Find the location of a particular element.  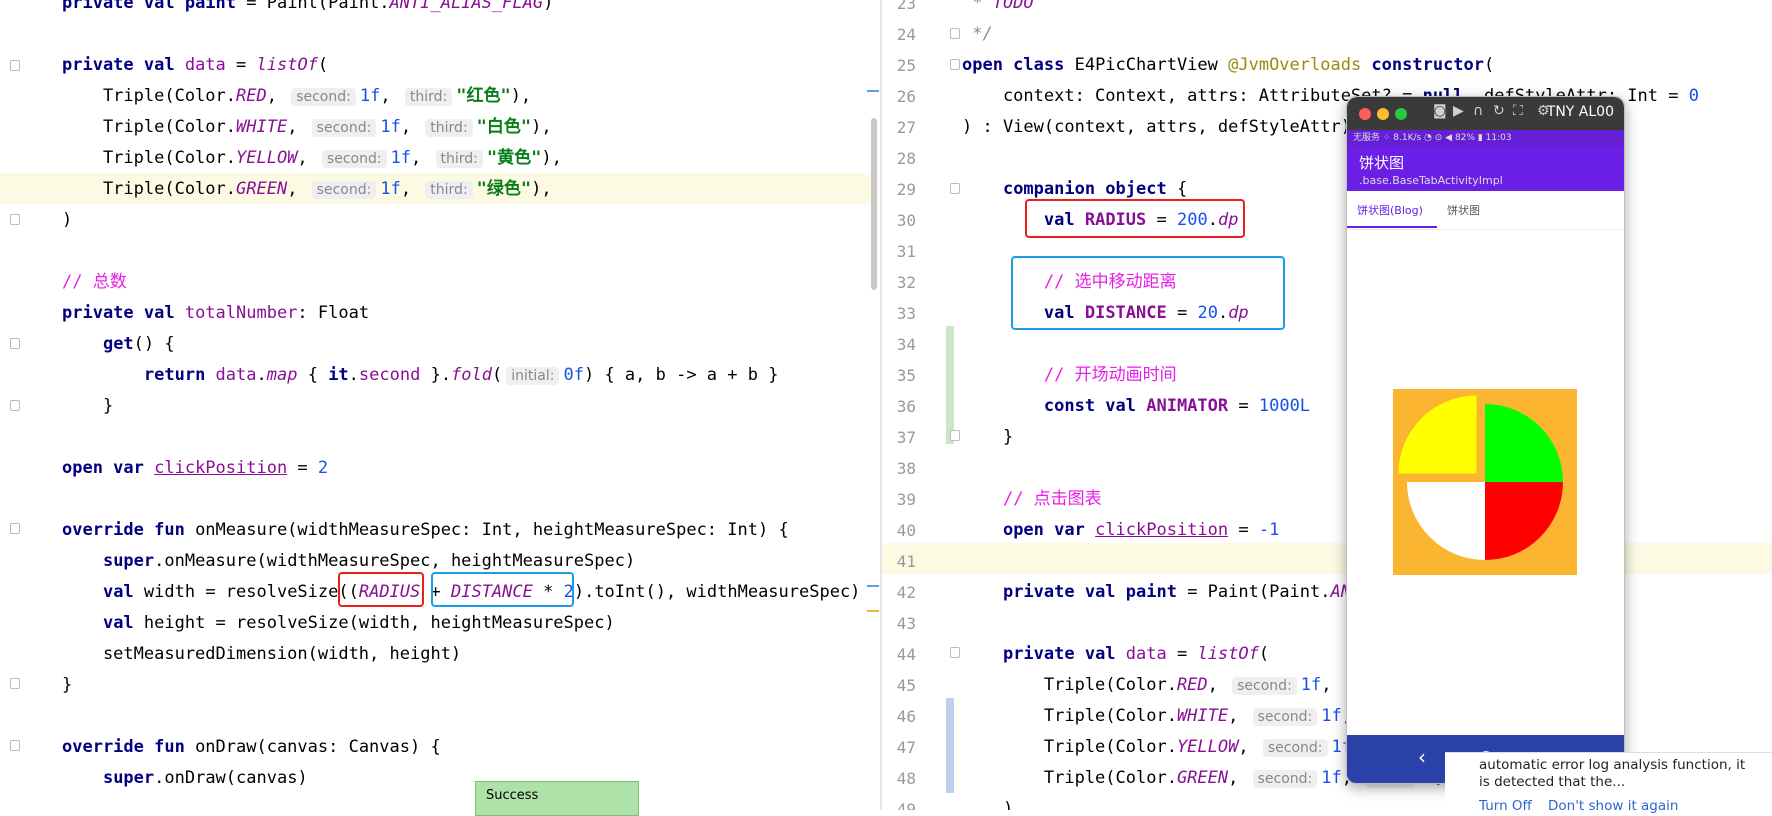

close-window-button is located at coordinates (1365, 114).